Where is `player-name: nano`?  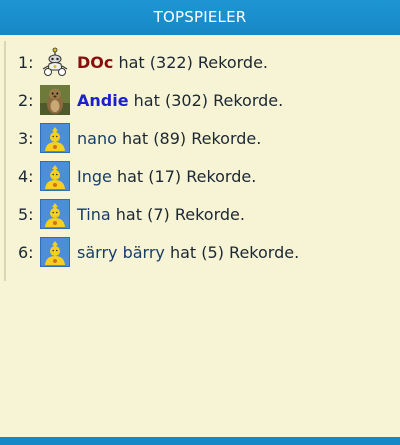
player-name: nano is located at coordinates (97, 138).